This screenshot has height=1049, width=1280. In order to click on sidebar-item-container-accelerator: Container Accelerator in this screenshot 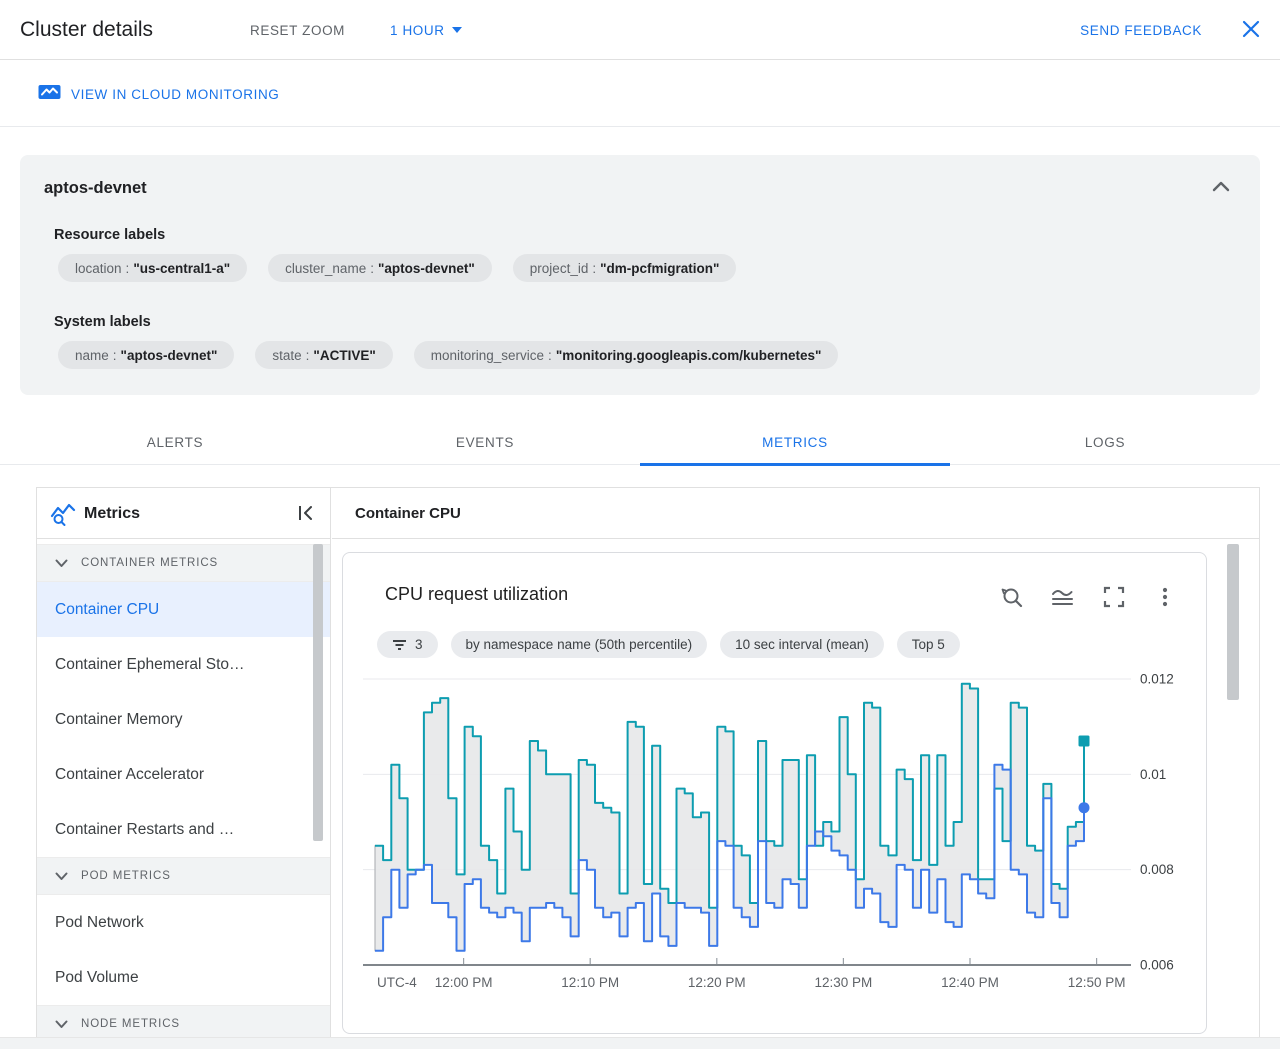, I will do `click(183, 774)`.